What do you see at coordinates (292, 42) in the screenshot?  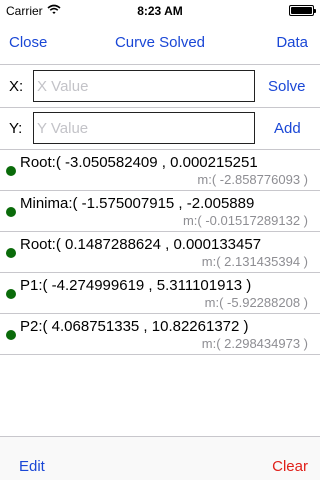 I see `data-button: Data` at bounding box center [292, 42].